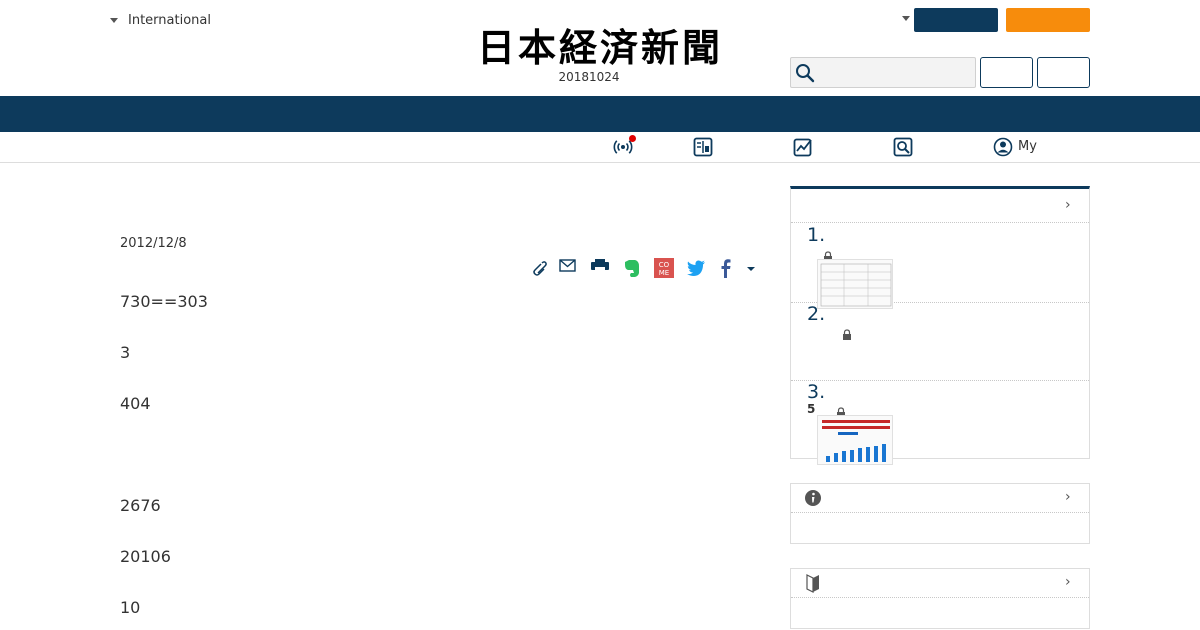 Image resolution: width=1200 pixels, height=630 pixels. What do you see at coordinates (145, 556) in the screenshot?
I see `article-paragraph: 20106` at bounding box center [145, 556].